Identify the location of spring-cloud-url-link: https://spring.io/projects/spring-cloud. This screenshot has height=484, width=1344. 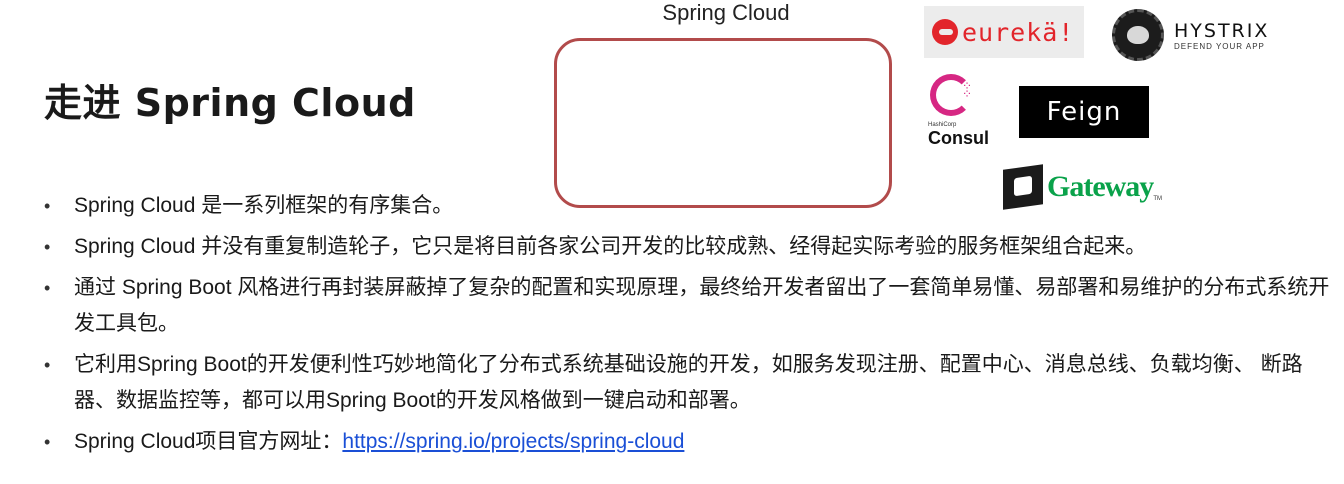
(513, 441).